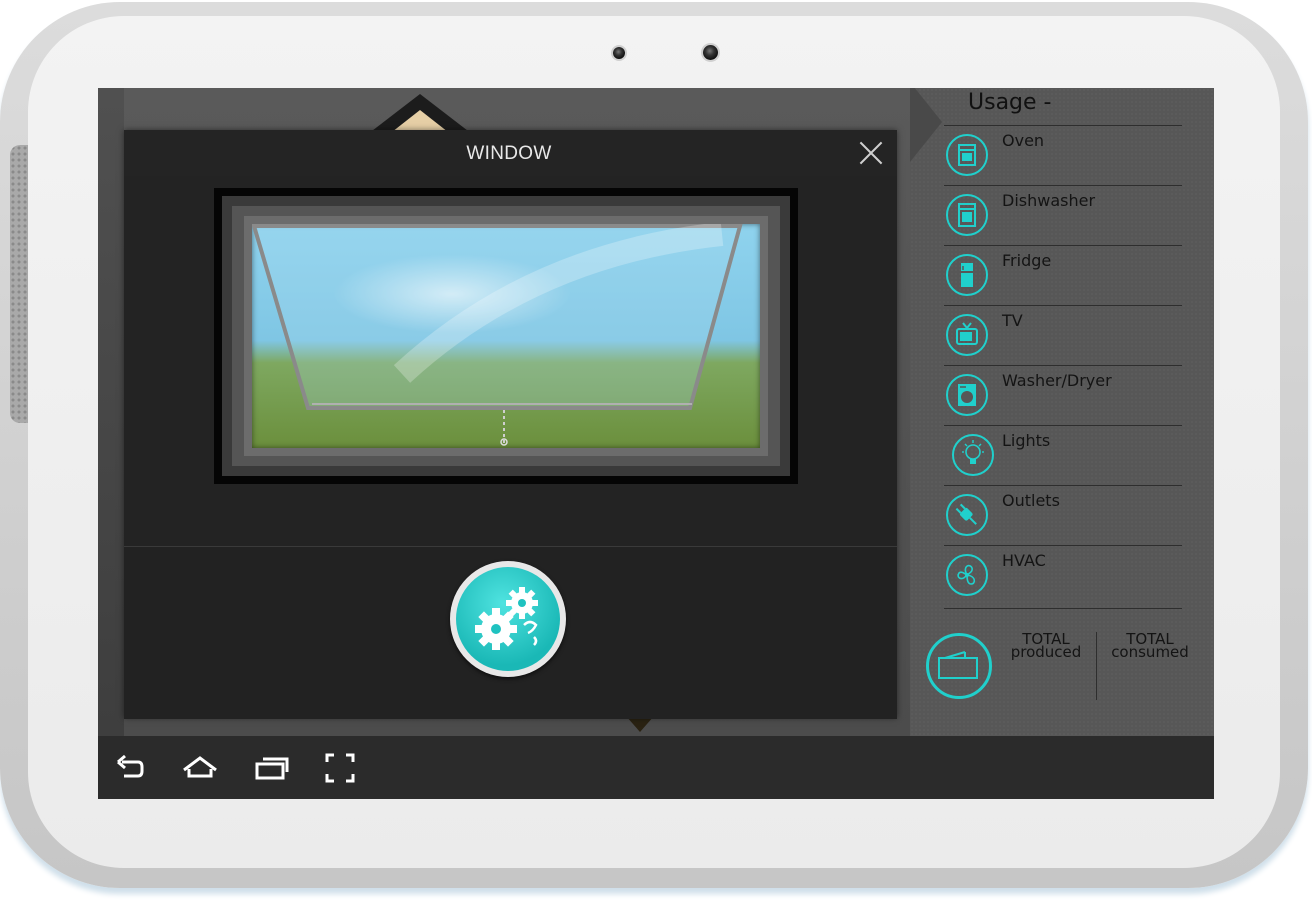 The image size is (1312, 900). I want to click on house-view-edge, so click(111, 412).